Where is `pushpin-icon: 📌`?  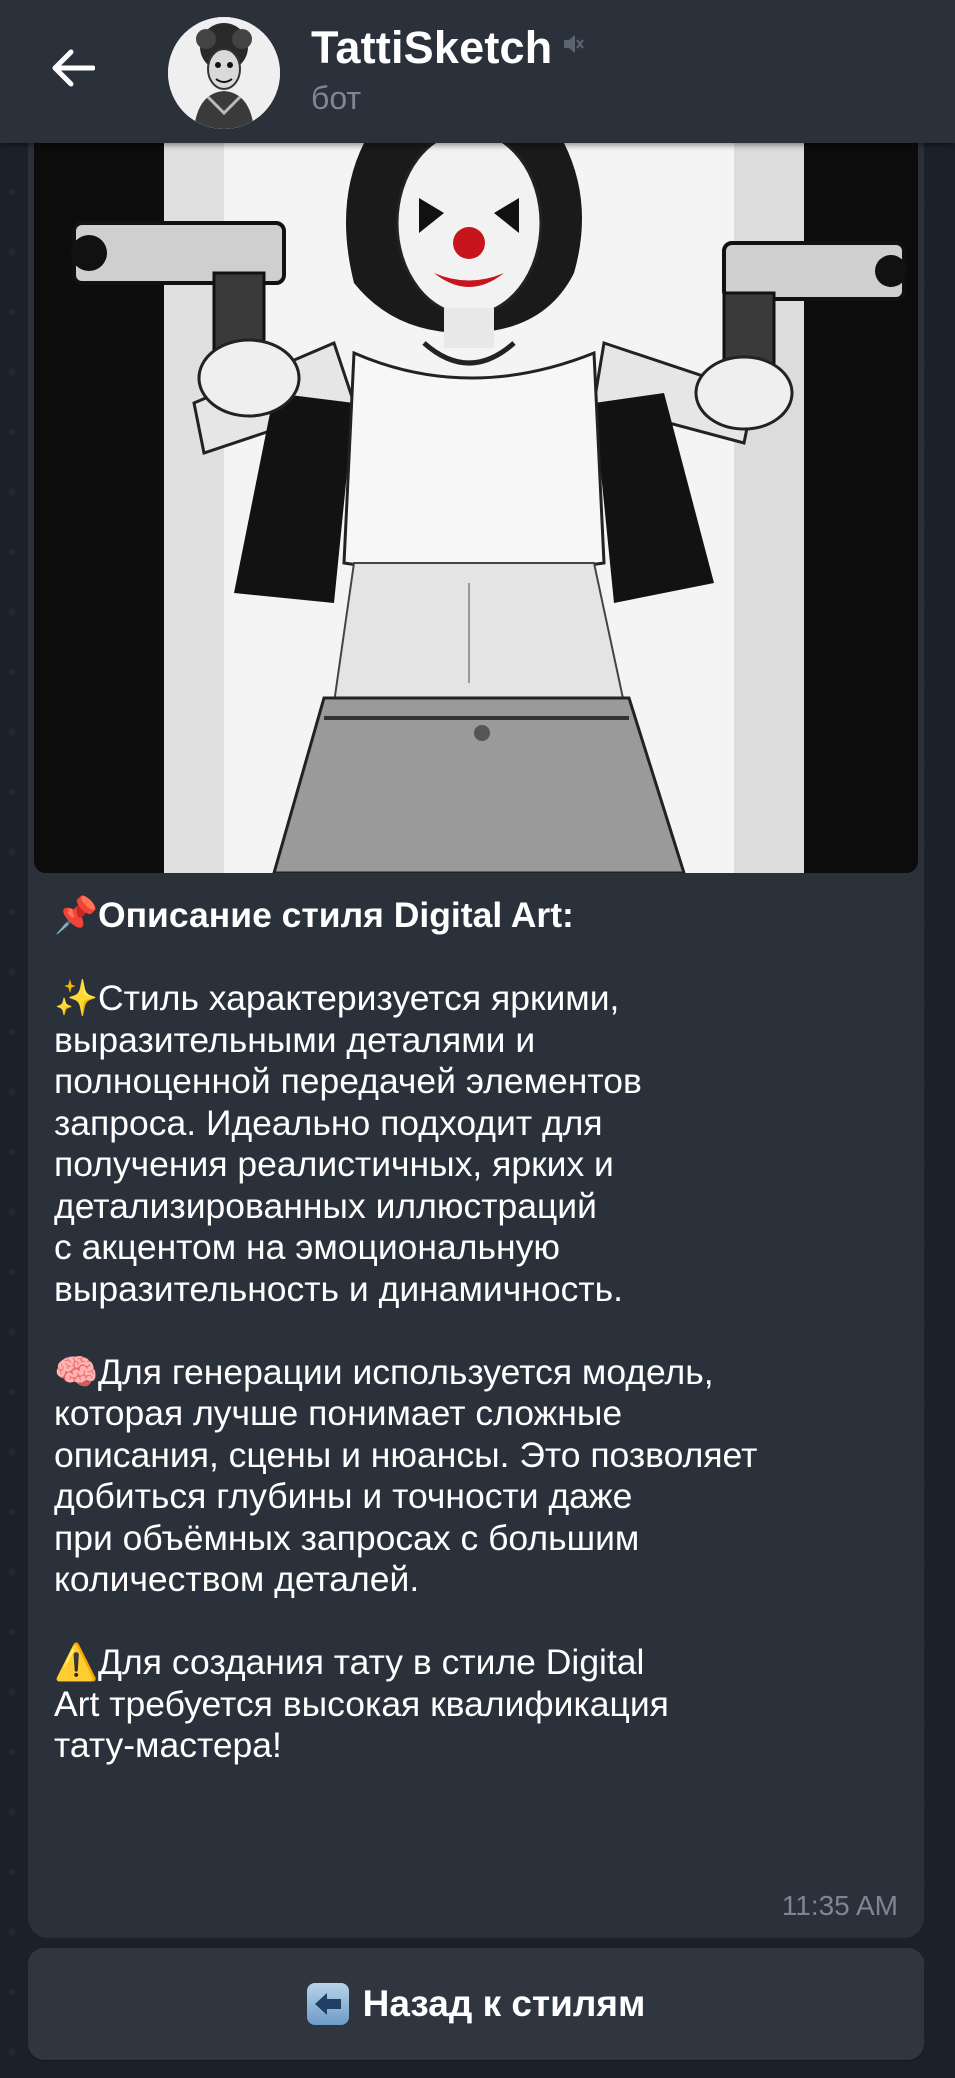
pushpin-icon: 📌 is located at coordinates (76, 915).